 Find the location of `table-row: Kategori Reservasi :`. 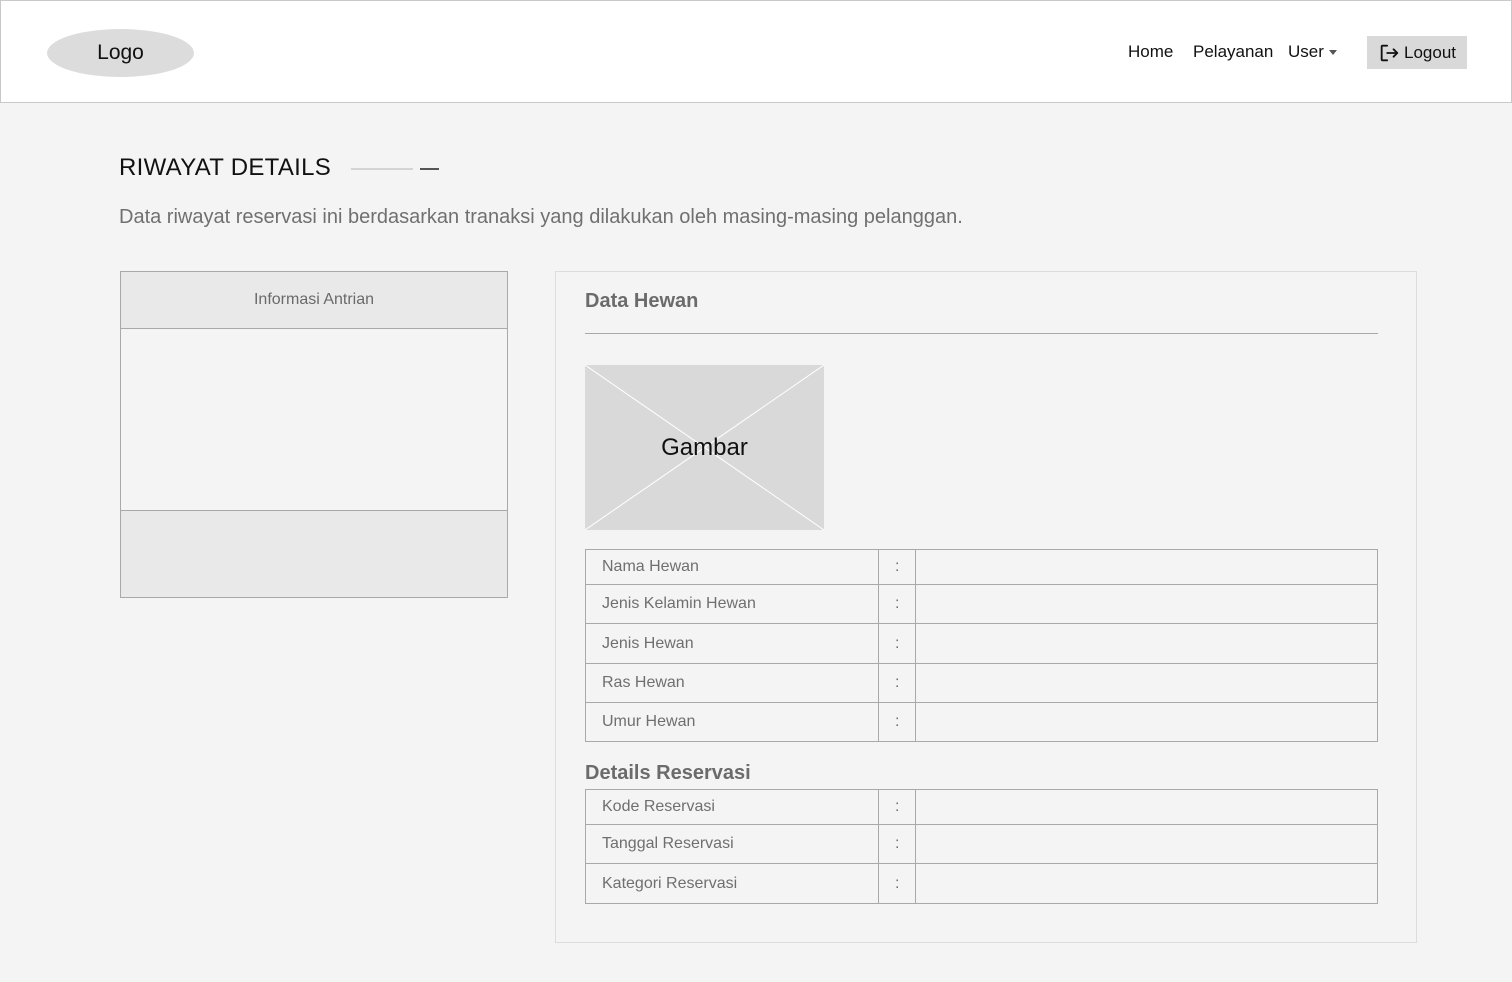

table-row: Kategori Reservasi : is located at coordinates (981, 883).